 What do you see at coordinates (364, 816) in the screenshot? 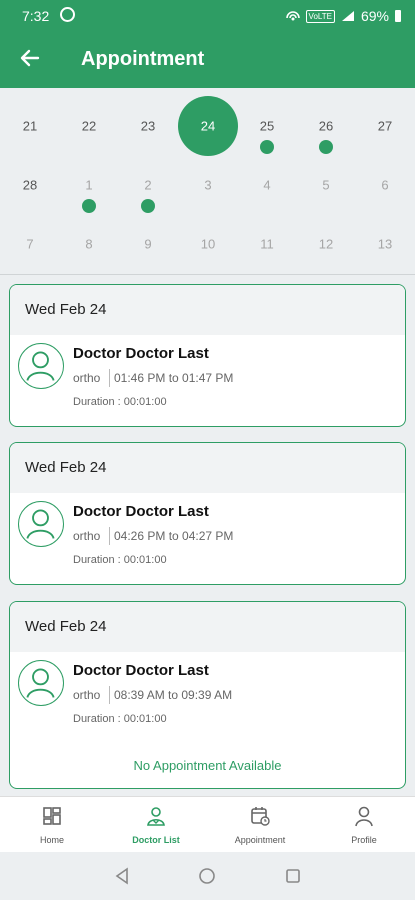
I see `person-icon` at bounding box center [364, 816].